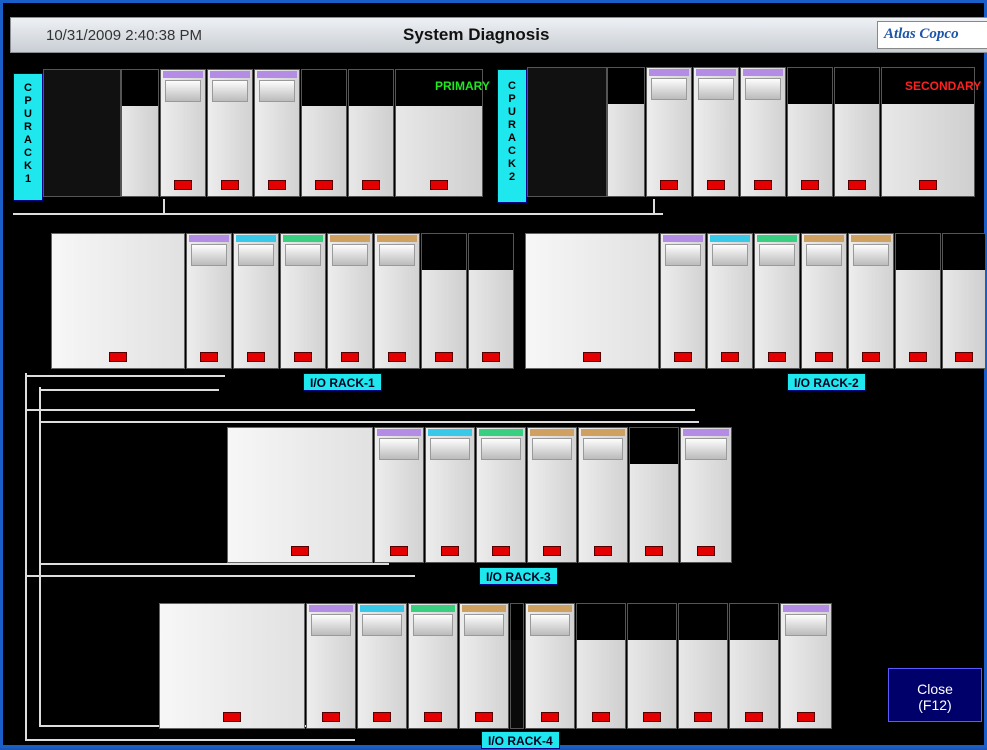  Describe the element at coordinates (28, 179) in the screenshot. I see `tag-letter: 1` at that location.